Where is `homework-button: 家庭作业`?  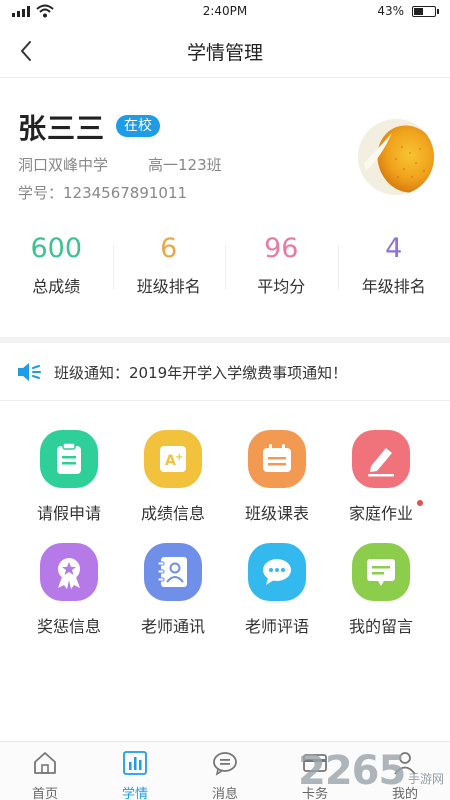 homework-button: 家庭作业 is located at coordinates (381, 486).